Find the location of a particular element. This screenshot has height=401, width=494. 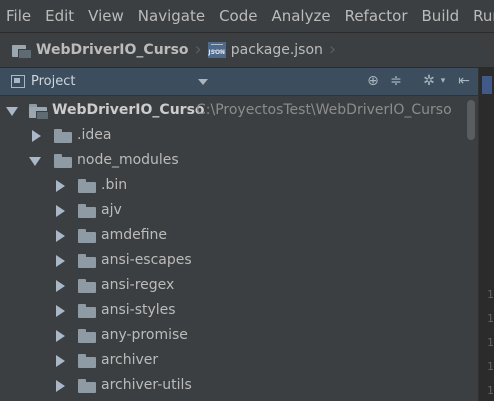

tree-item-label: ansi-styles is located at coordinates (138, 310).